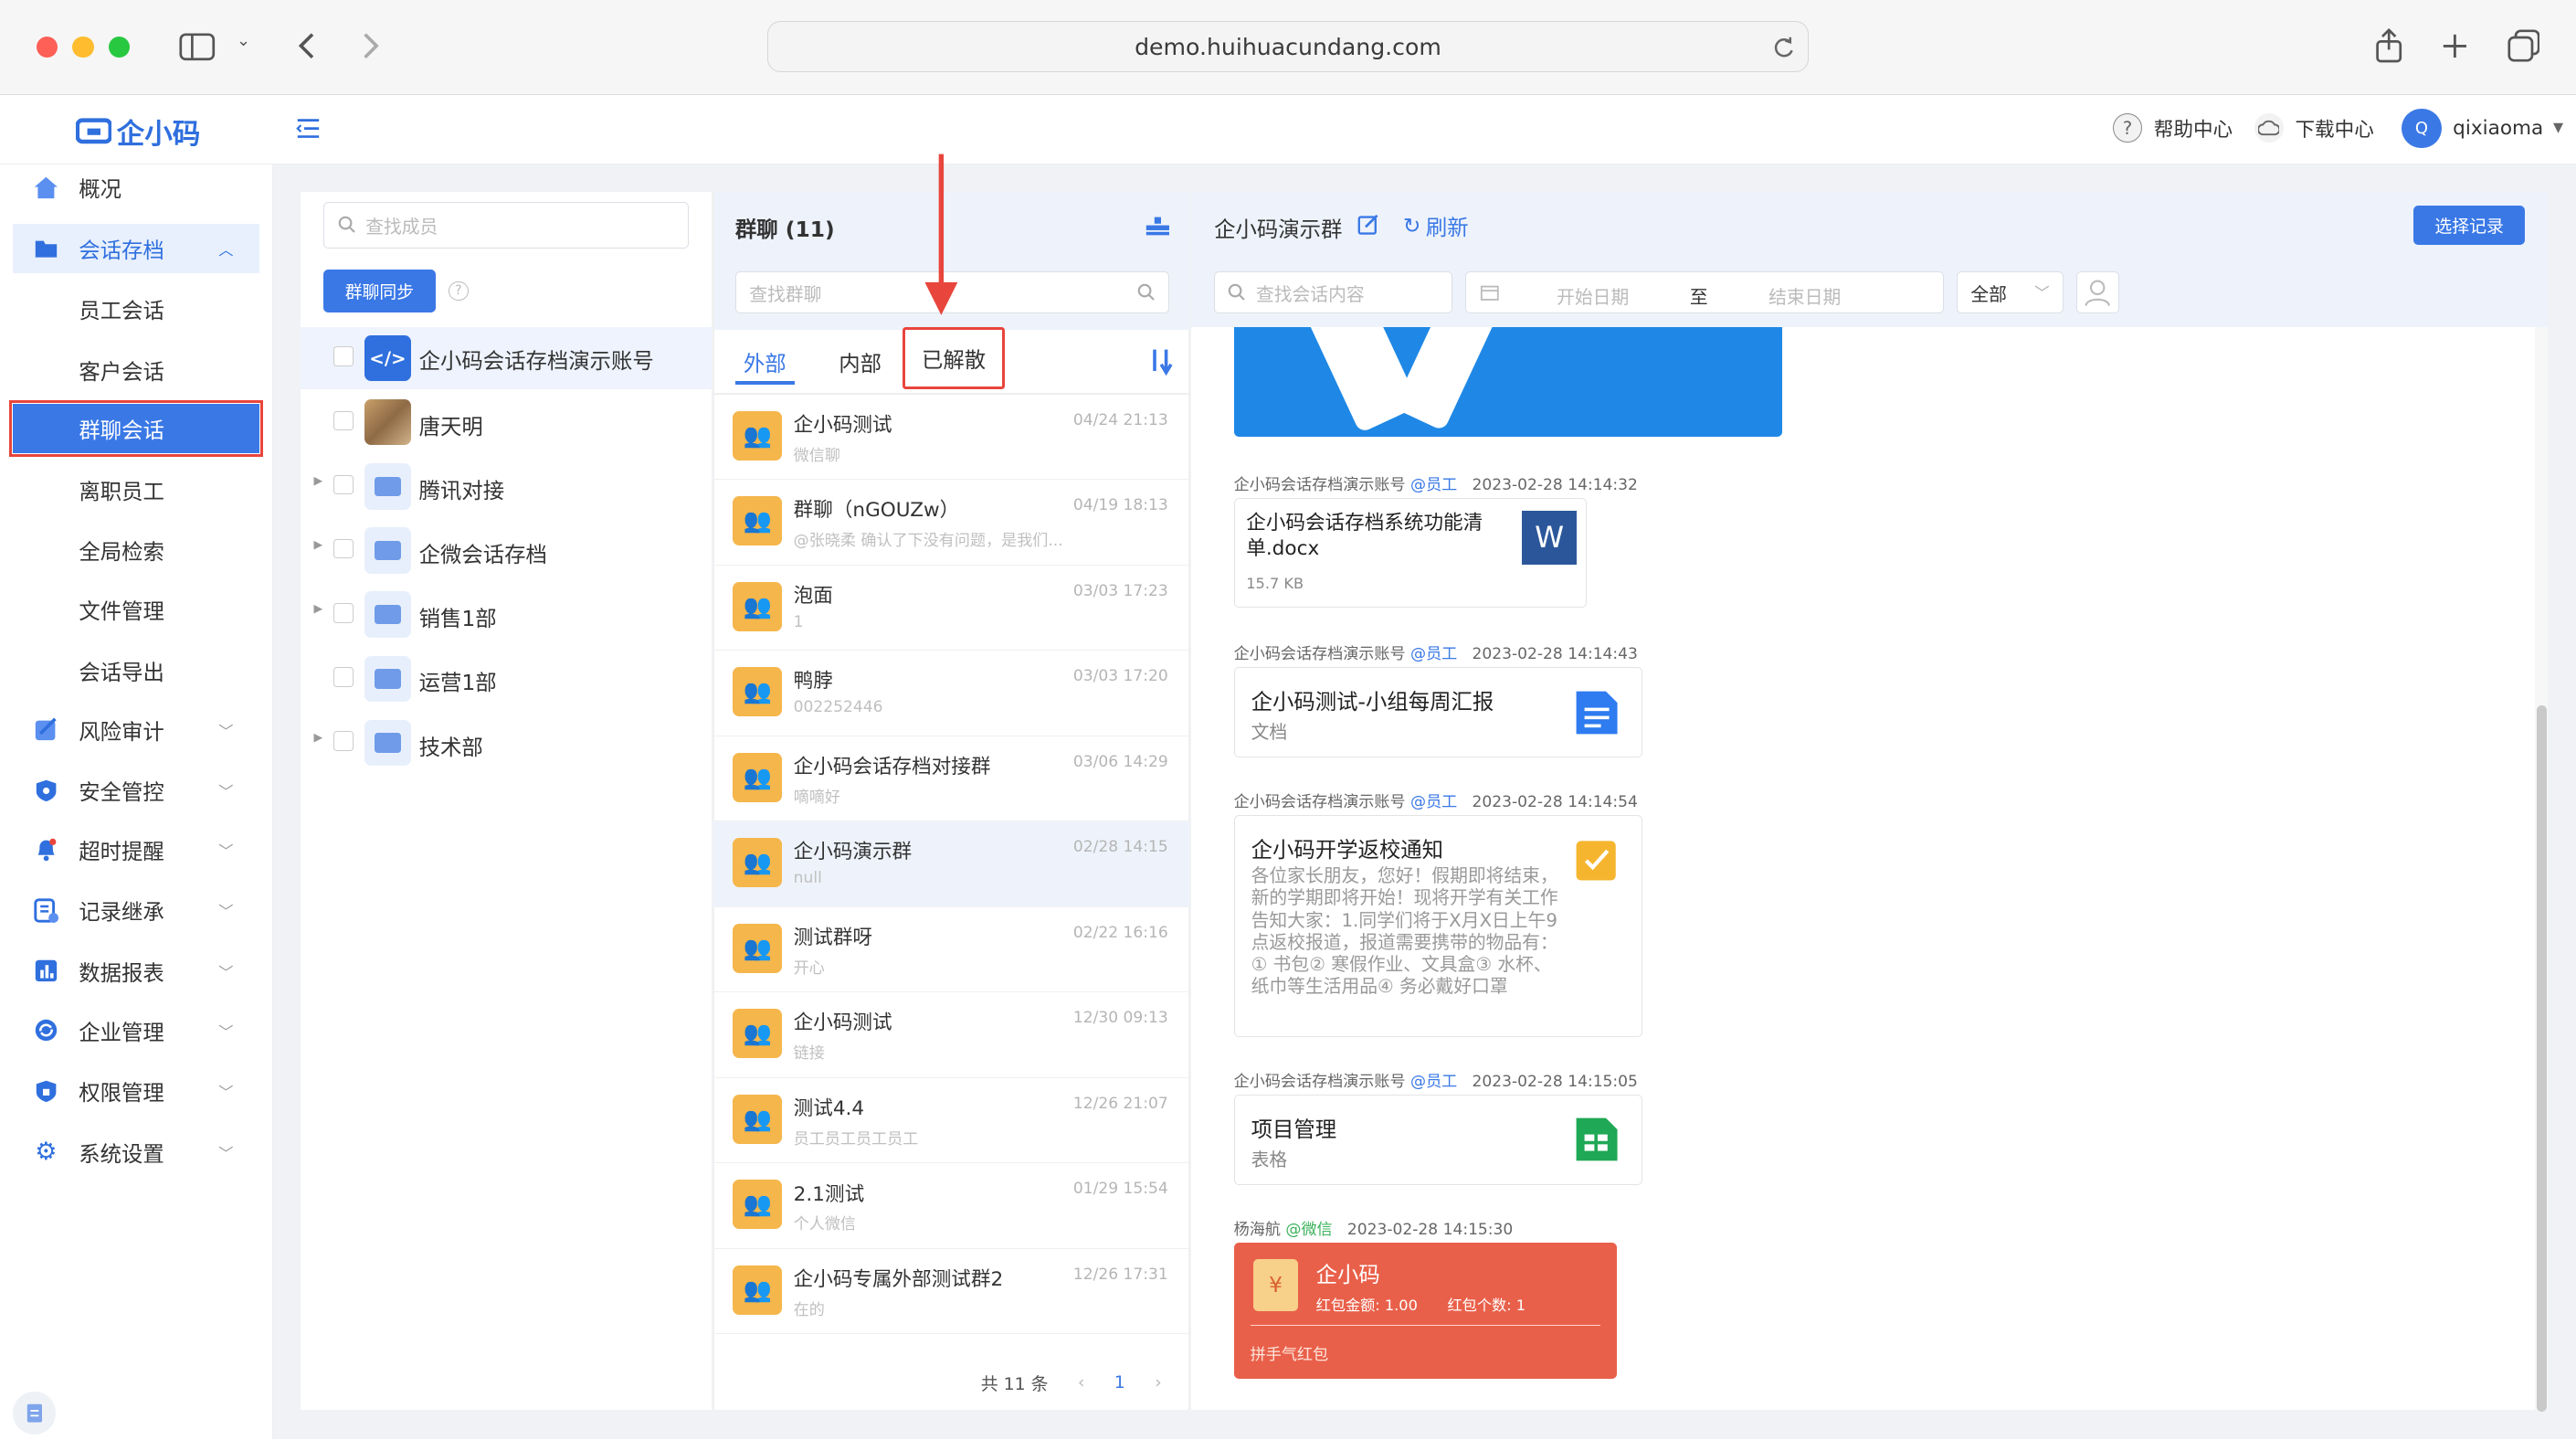 The height and width of the screenshot is (1440, 2576). What do you see at coordinates (951, 1292) in the screenshot?
I see `list-item: 👥 企小码专属外部测试群2 在的 12/26 17:31` at bounding box center [951, 1292].